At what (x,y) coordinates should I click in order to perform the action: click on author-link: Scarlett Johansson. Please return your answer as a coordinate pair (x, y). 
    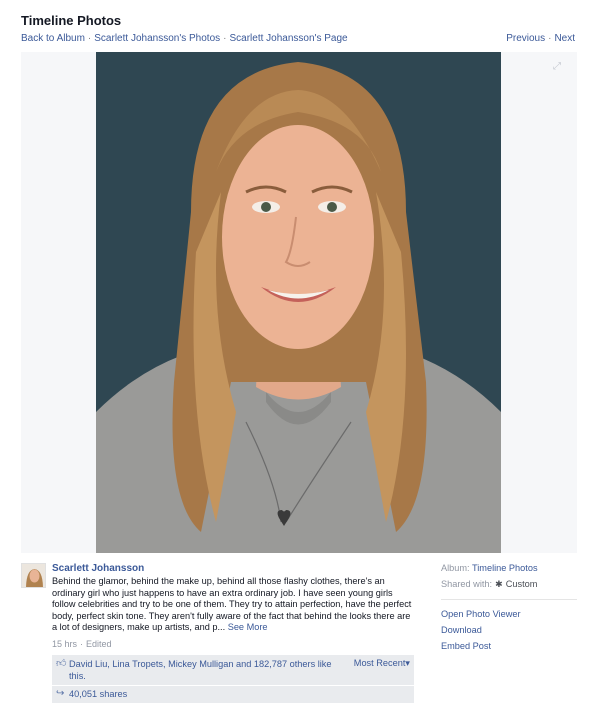
    Looking at the image, I should click on (98, 568).